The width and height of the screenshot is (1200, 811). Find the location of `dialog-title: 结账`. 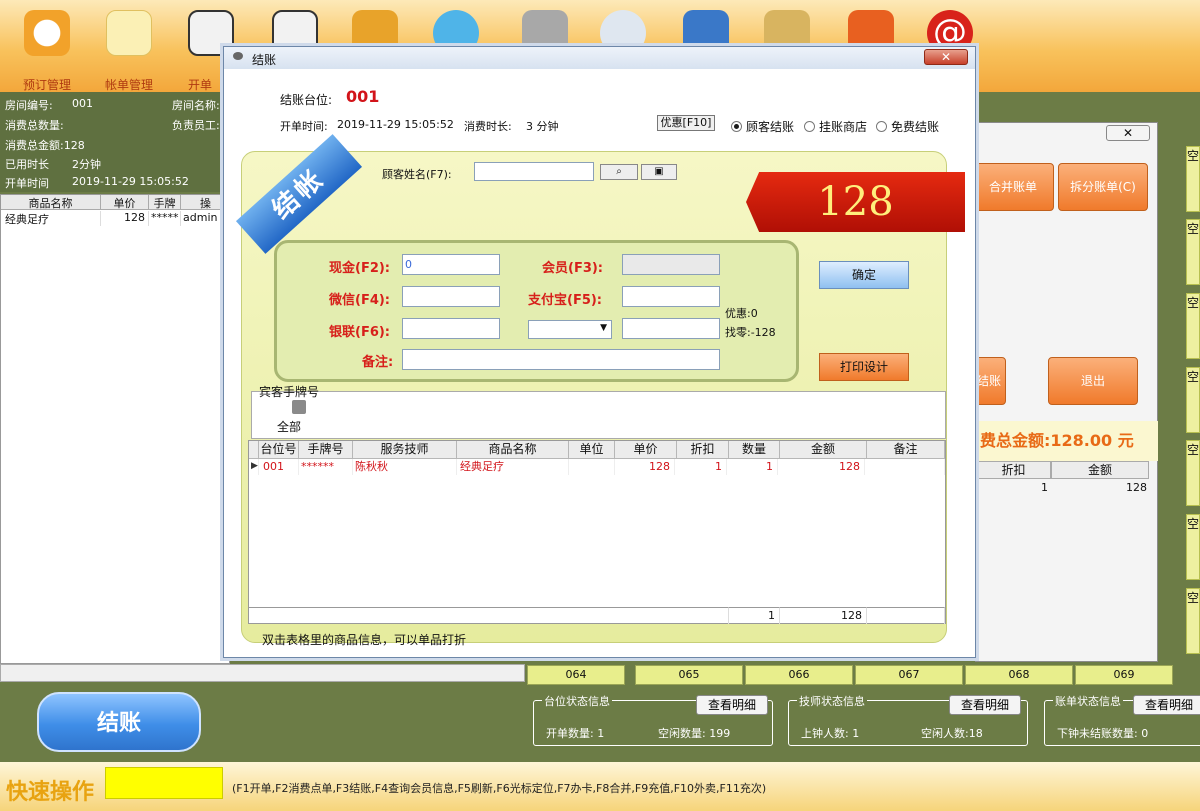

dialog-title: 结账 is located at coordinates (264, 60).